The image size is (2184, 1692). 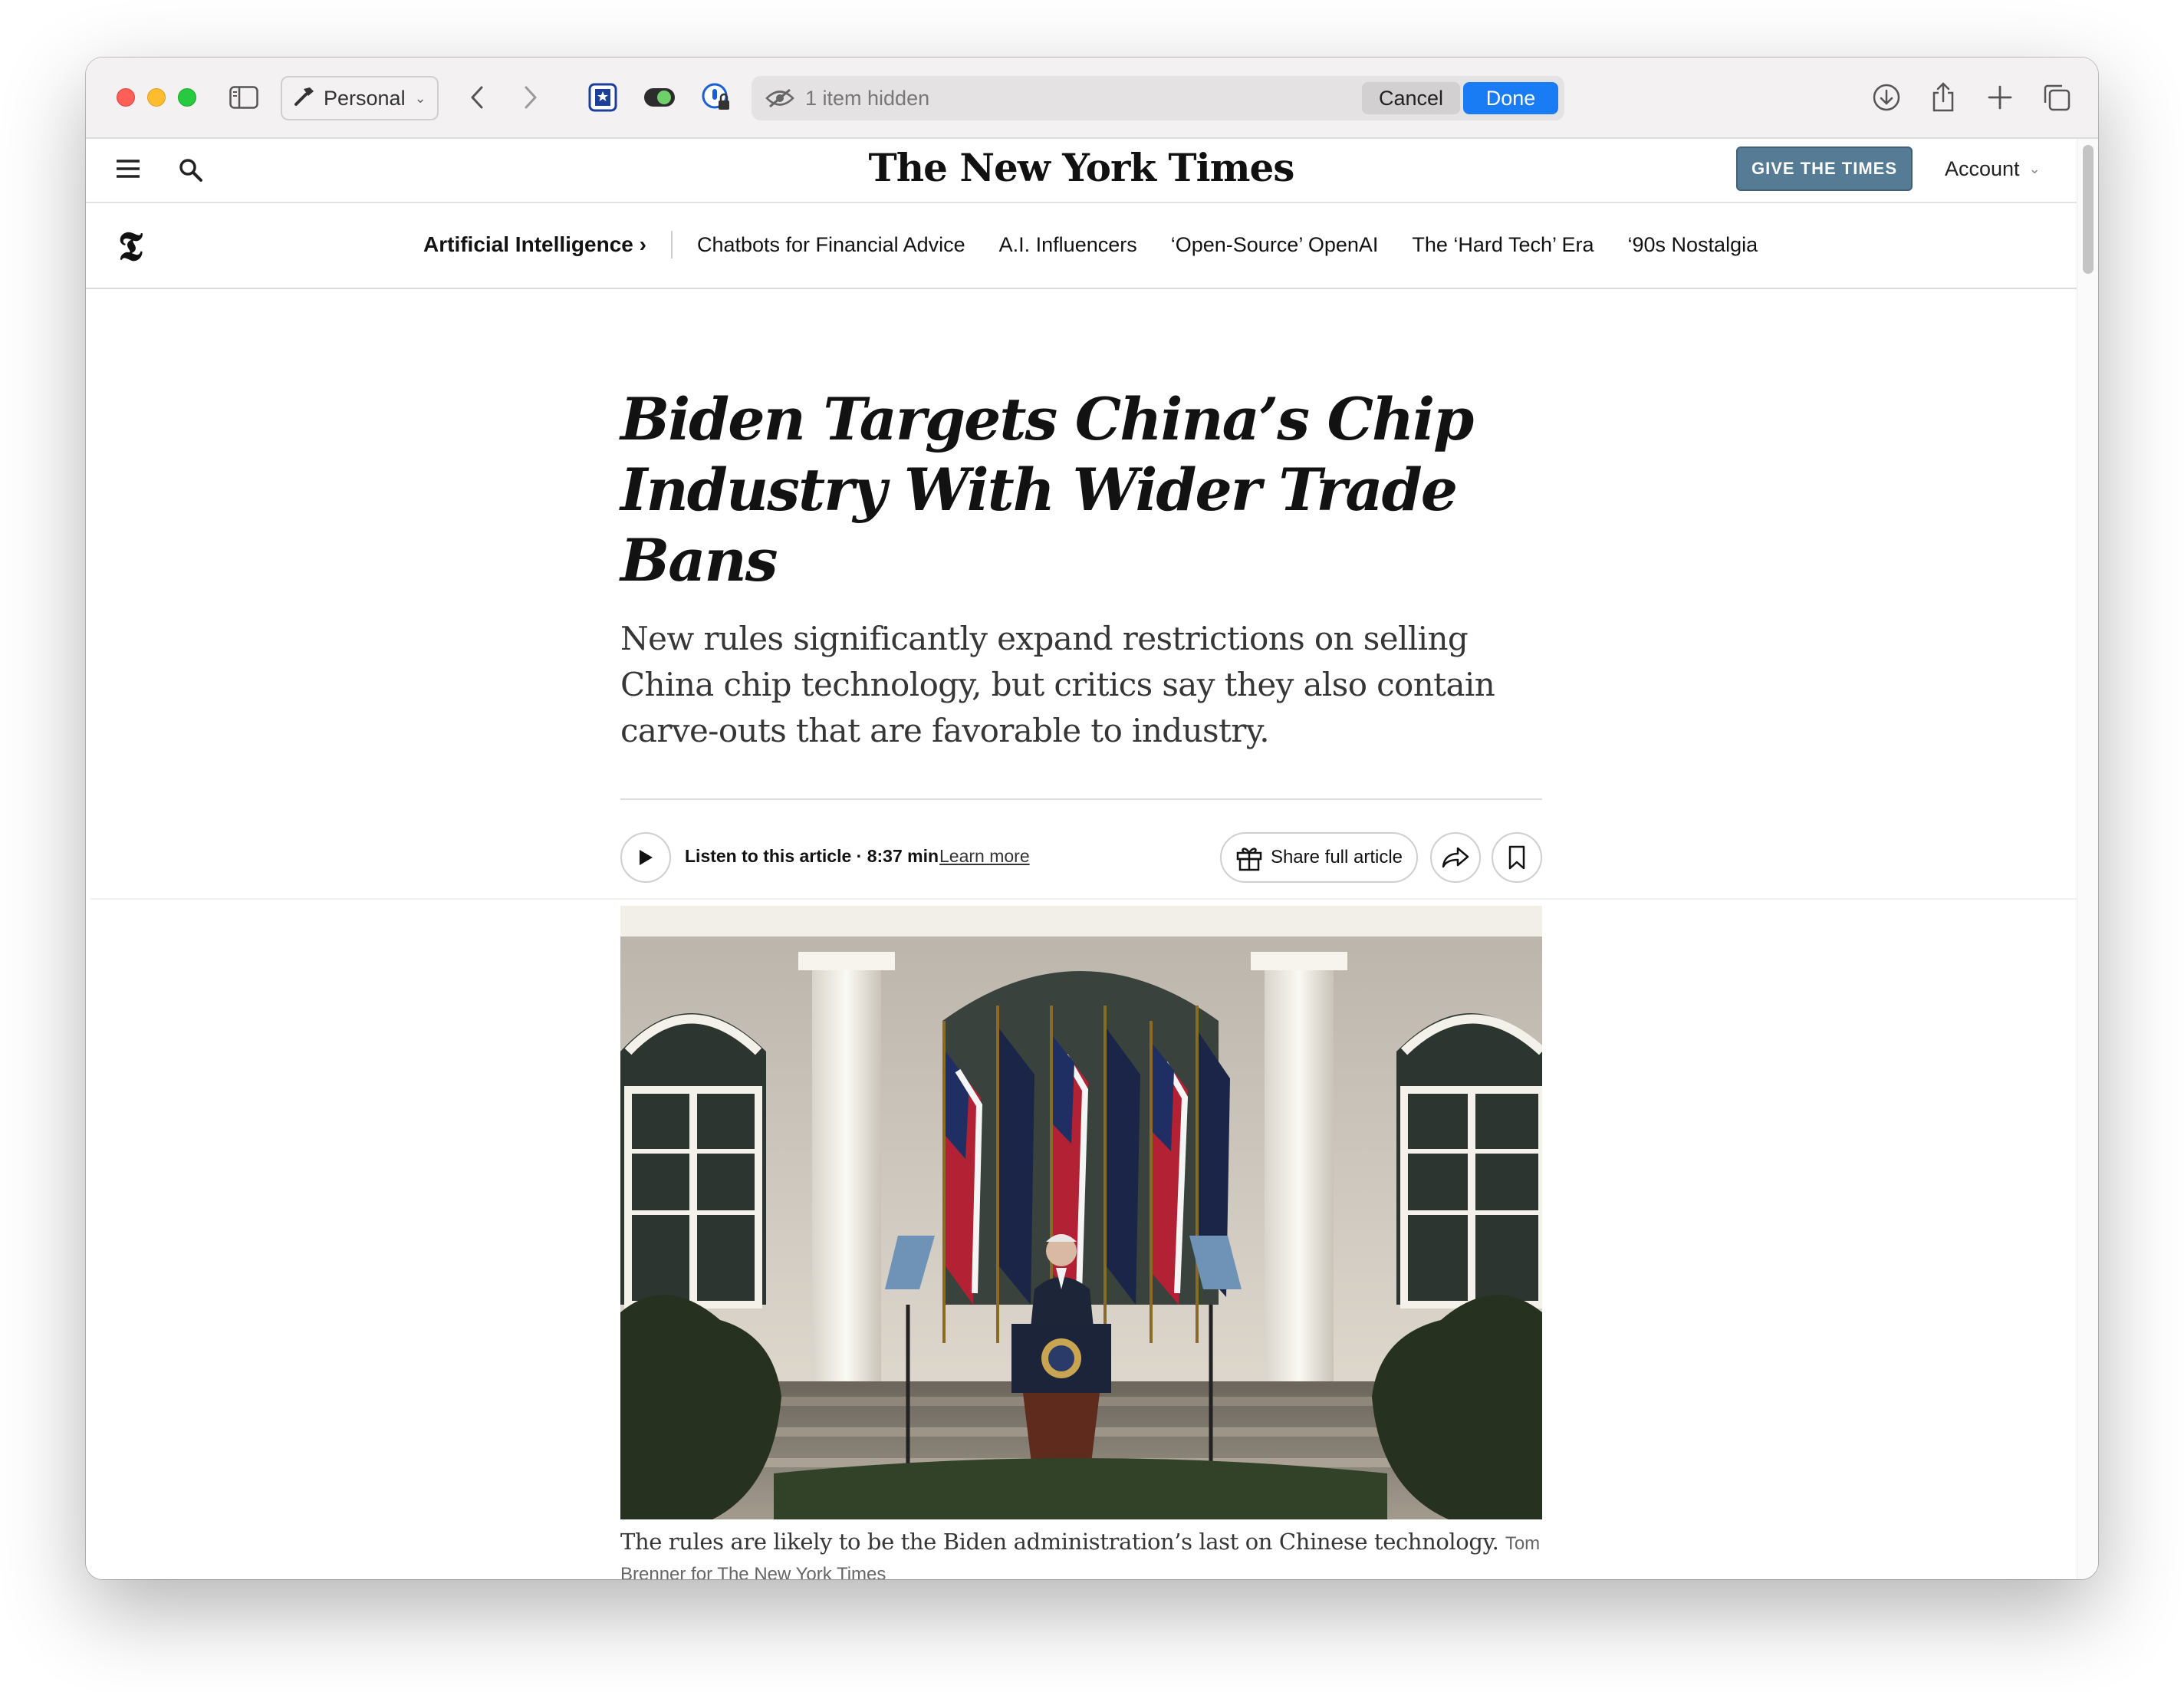 I want to click on share-arrow-icon, so click(x=1455, y=857).